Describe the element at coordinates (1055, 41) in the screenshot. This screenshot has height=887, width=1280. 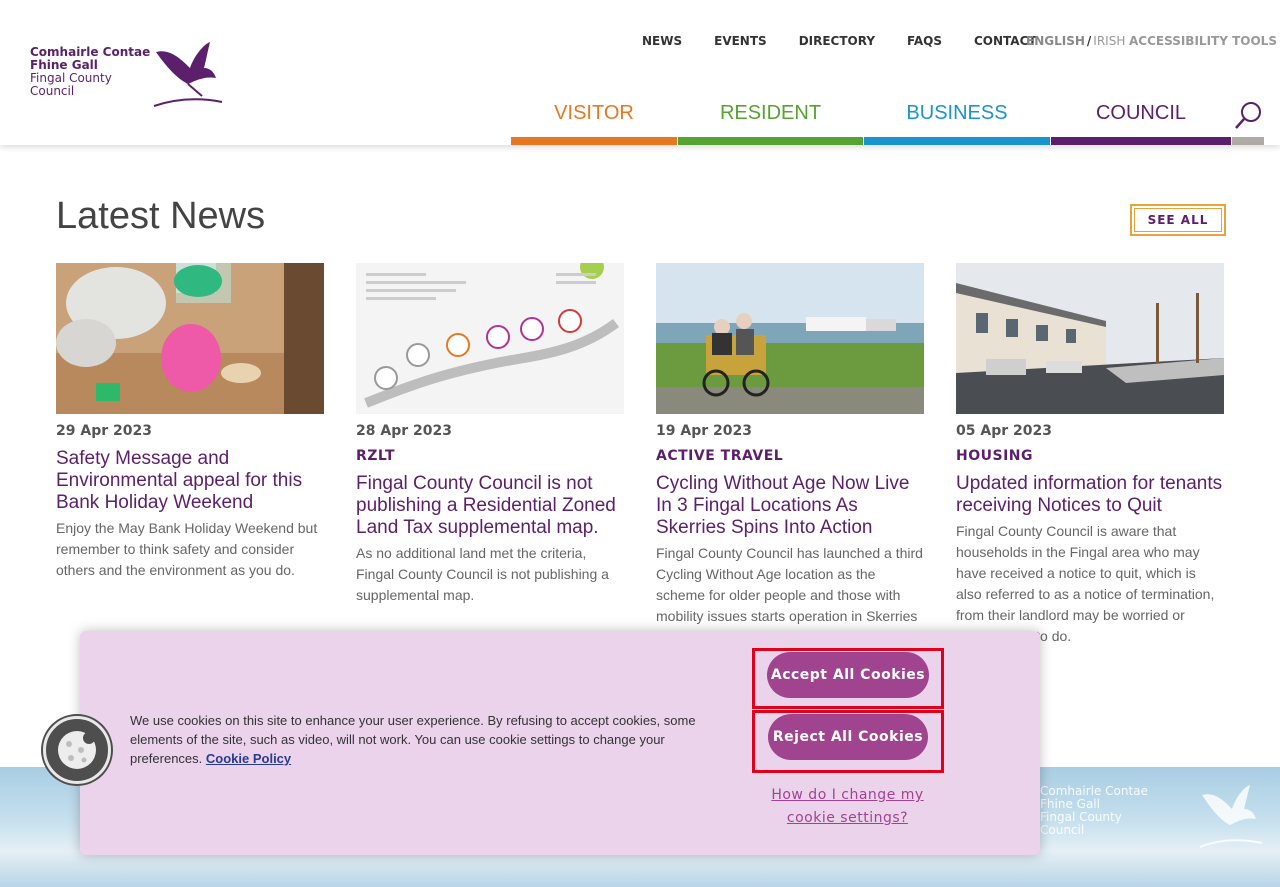
I see `lang-english: ENGLISH` at that location.